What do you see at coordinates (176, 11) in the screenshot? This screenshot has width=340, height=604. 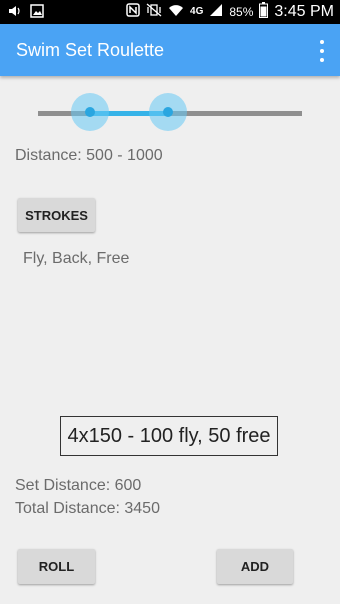 I see `wifi-icon` at bounding box center [176, 11].